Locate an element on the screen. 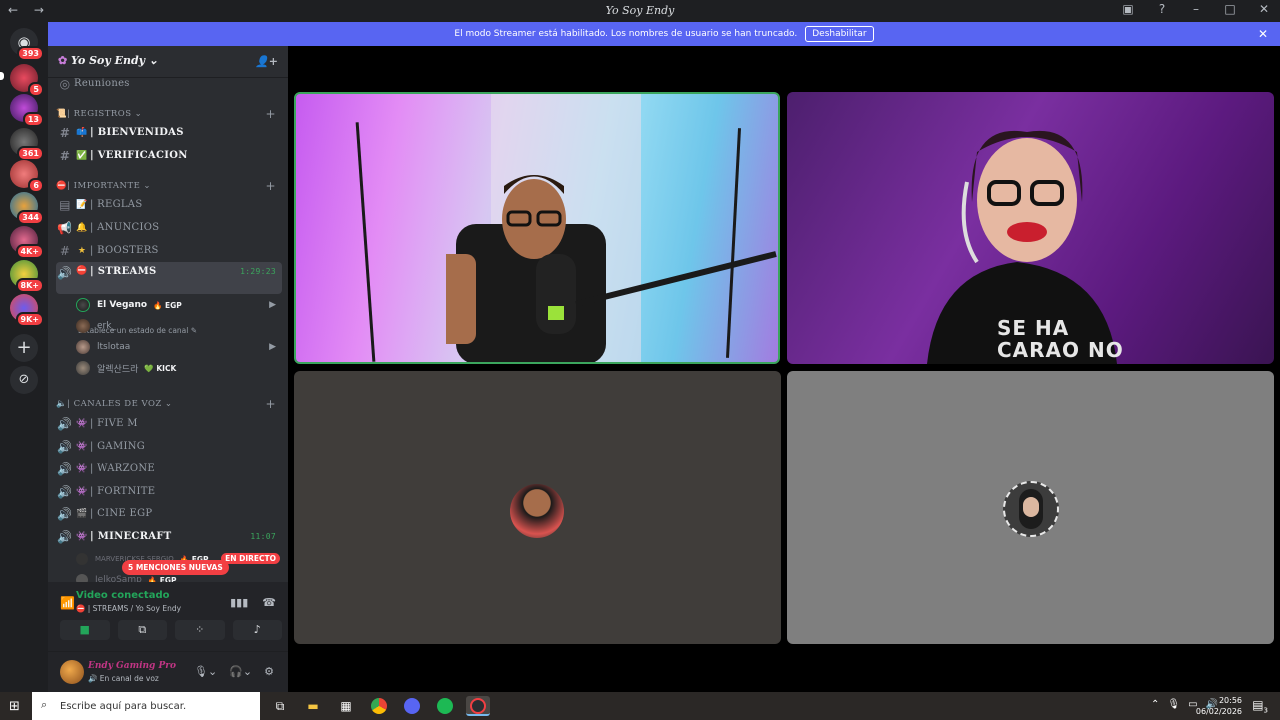 This screenshot has width=1280, height=720. server-icon: 344 is located at coordinates (27, 208).